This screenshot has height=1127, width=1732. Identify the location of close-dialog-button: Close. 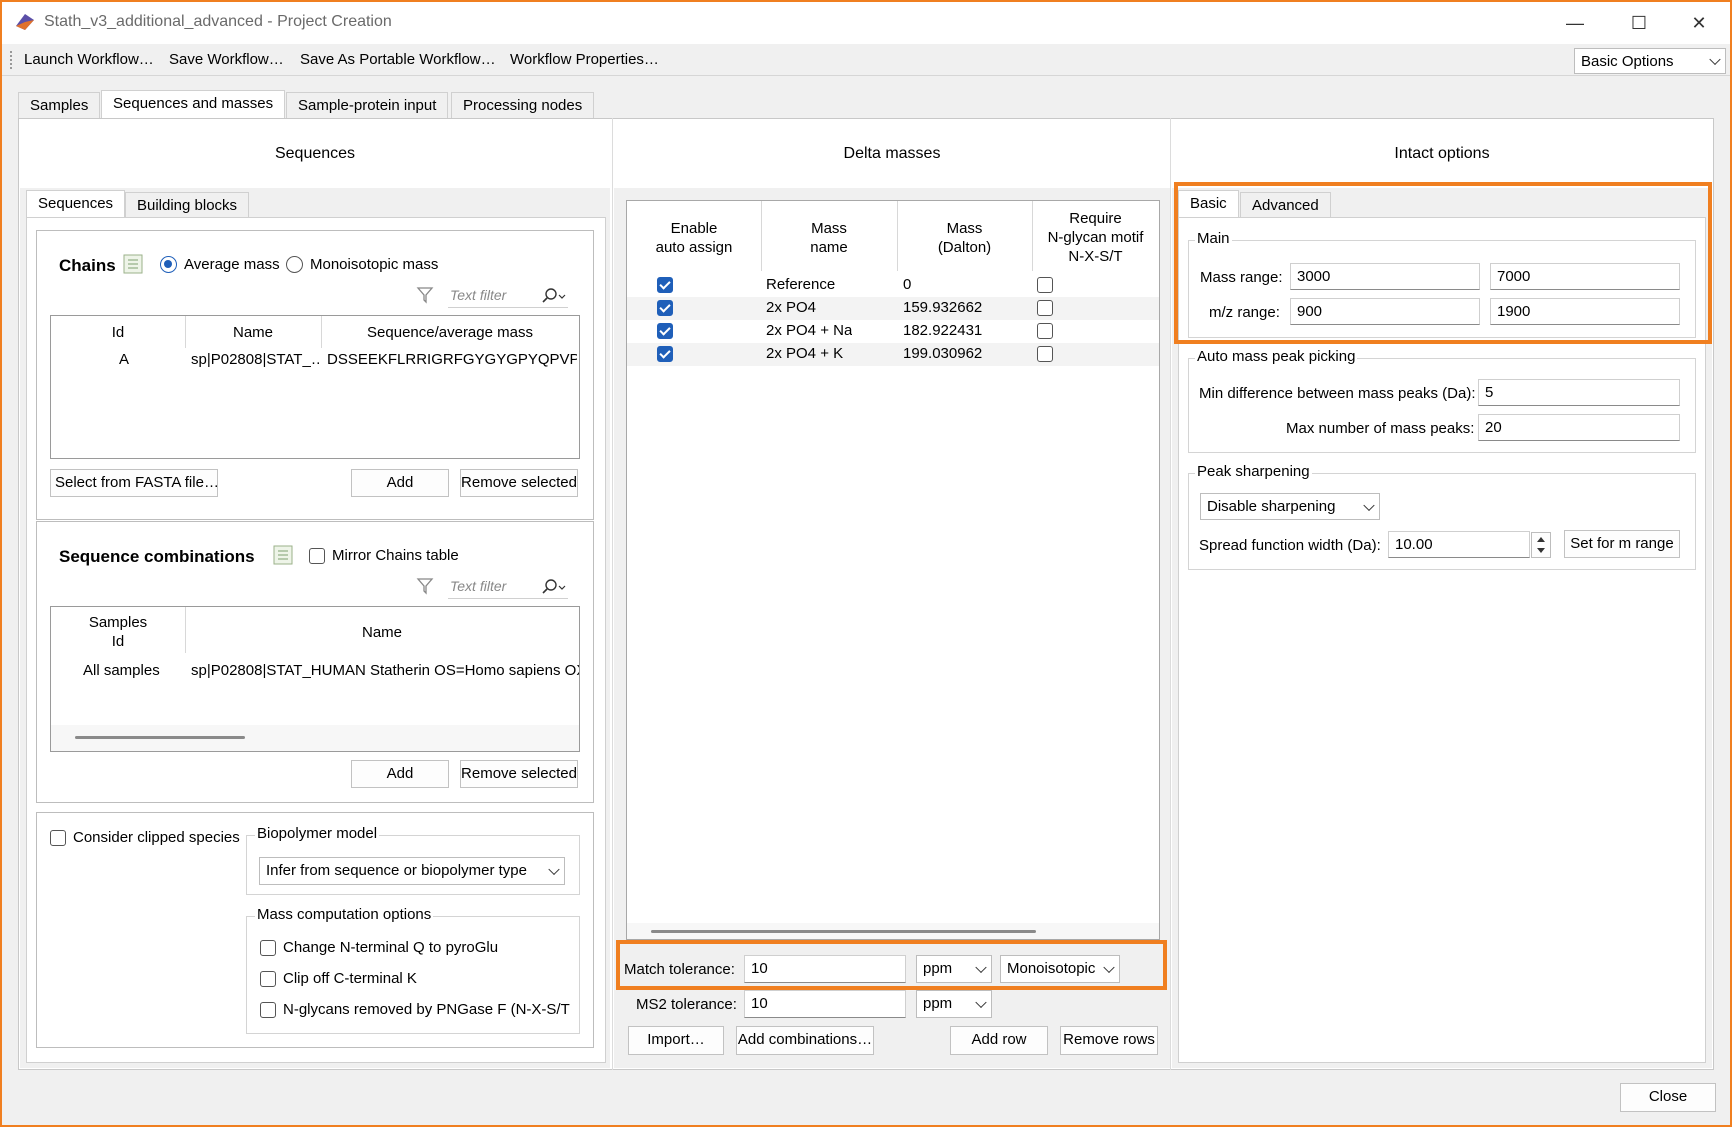
(1668, 1097).